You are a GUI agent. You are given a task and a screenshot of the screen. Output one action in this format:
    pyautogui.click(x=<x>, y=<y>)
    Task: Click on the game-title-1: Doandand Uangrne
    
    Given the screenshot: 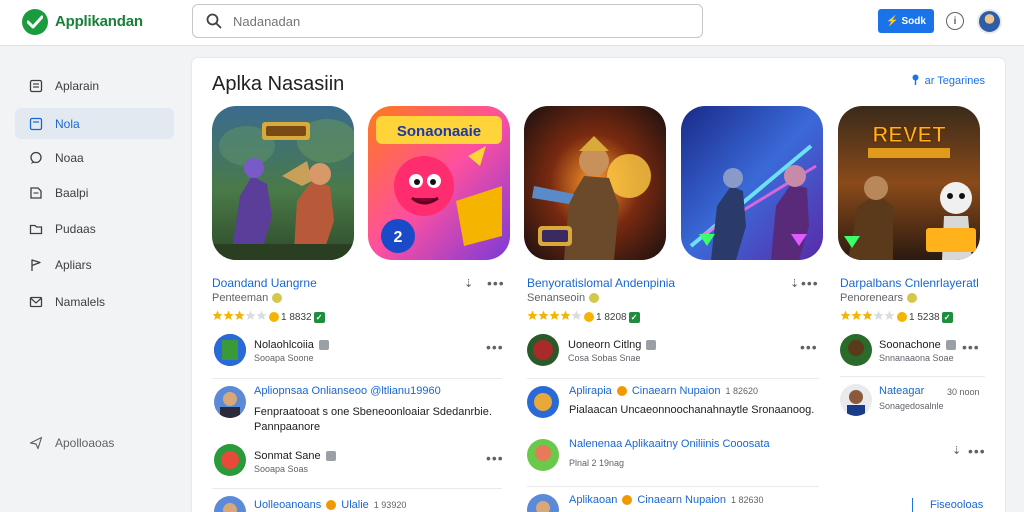 What is the action you would take?
    pyautogui.click(x=264, y=283)
    